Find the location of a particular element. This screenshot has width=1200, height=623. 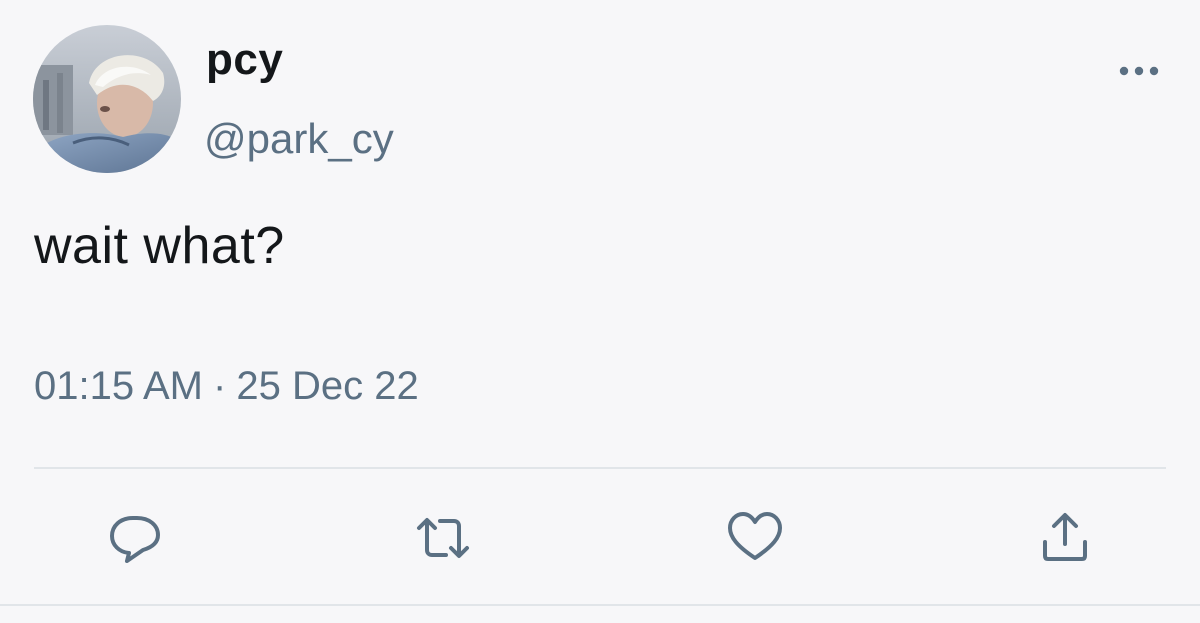

display-name: pcy is located at coordinates (244, 60).